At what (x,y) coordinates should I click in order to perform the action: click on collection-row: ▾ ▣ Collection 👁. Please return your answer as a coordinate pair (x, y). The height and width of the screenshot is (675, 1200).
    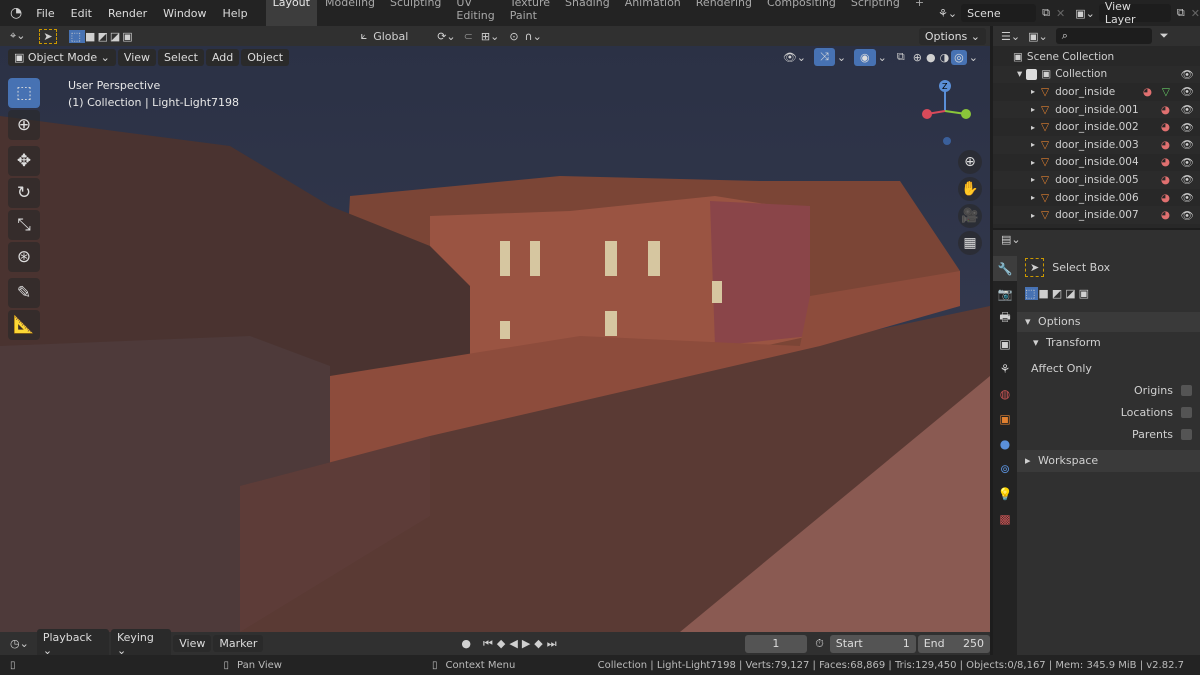
    Looking at the image, I should click on (1096, 74).